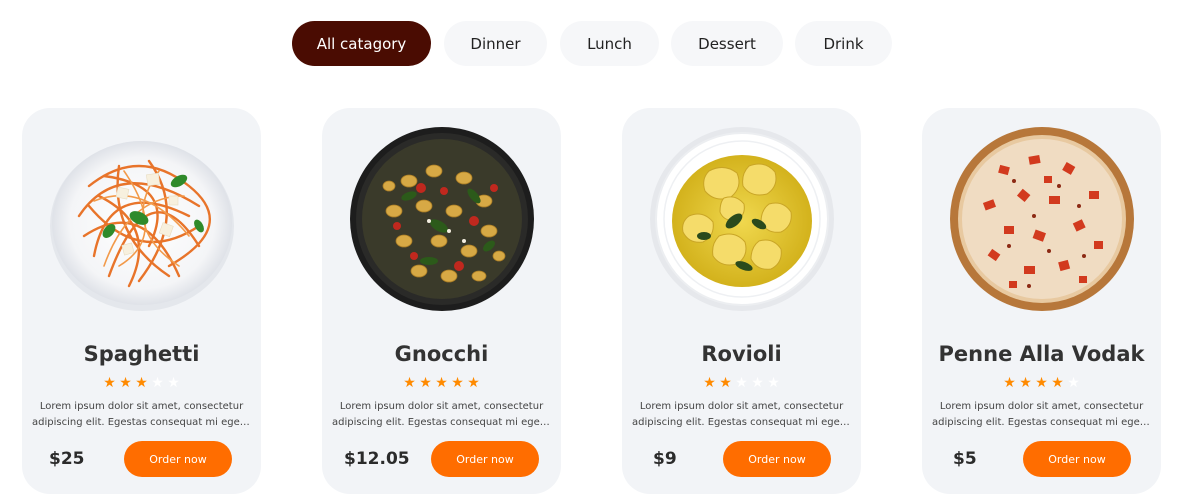  What do you see at coordinates (377, 459) in the screenshot?
I see `product-price: $12.05` at bounding box center [377, 459].